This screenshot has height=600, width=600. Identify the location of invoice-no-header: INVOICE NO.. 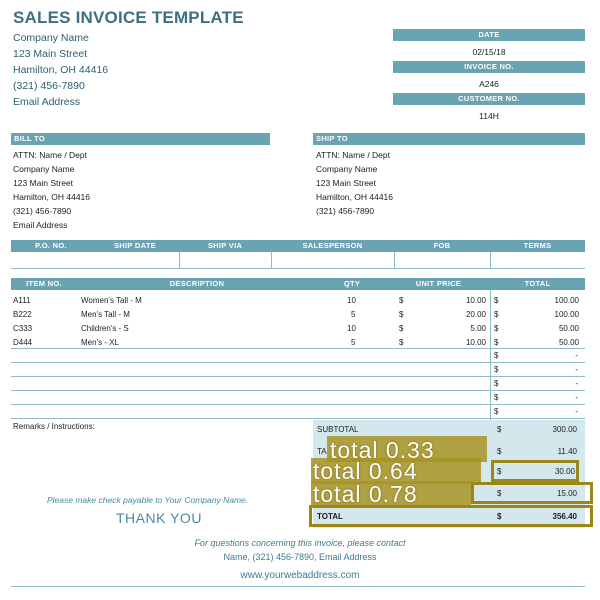
(489, 67).